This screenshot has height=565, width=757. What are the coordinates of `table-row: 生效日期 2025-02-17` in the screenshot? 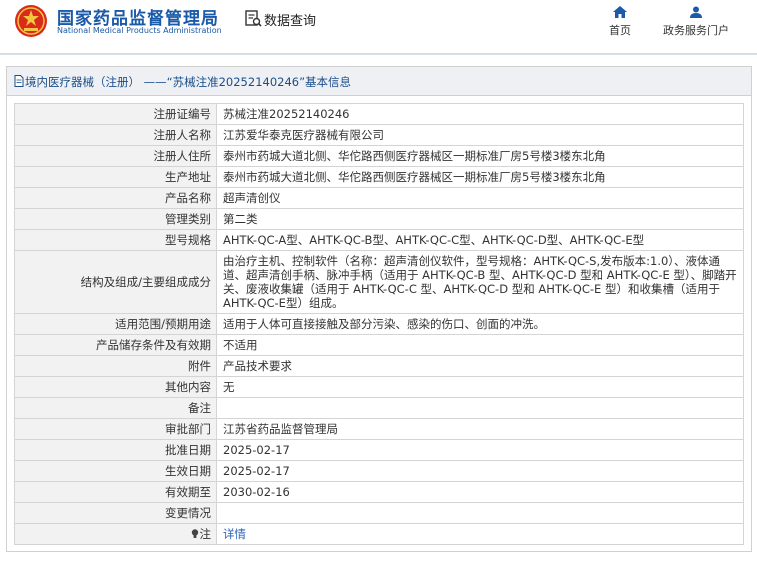 It's located at (379, 471).